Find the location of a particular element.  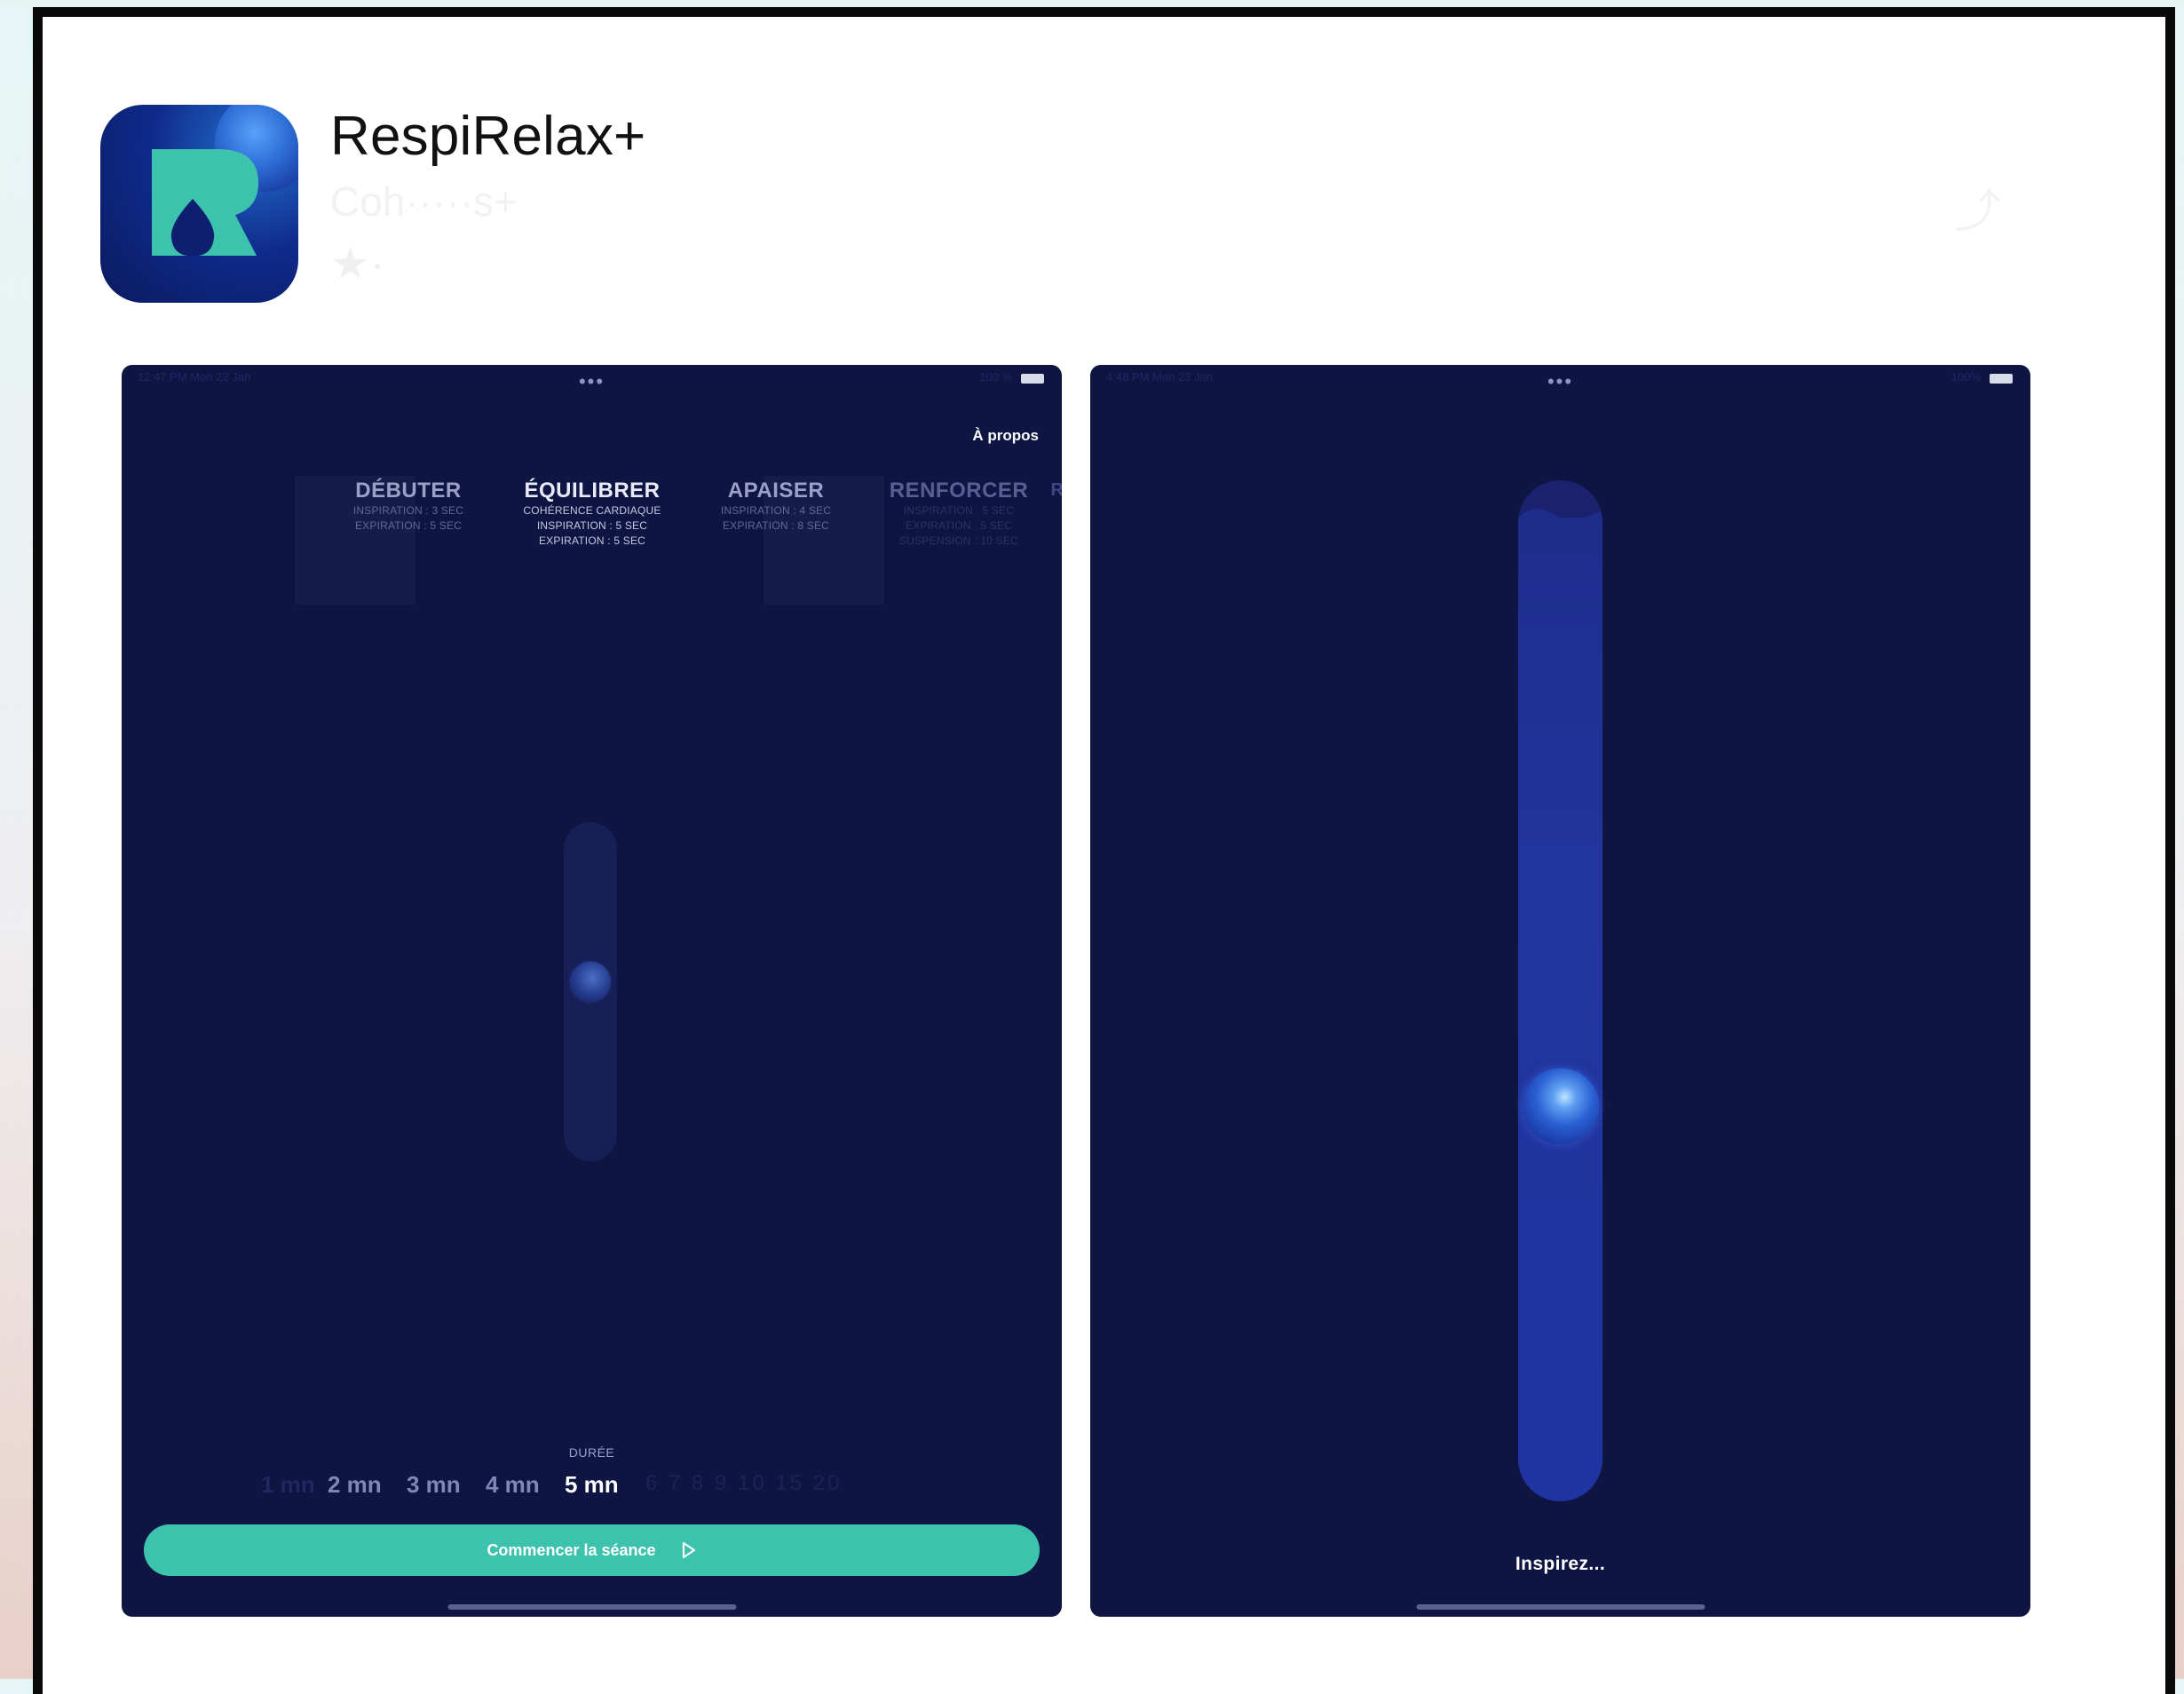

duration-option: 2 mn is located at coordinates (355, 1485).